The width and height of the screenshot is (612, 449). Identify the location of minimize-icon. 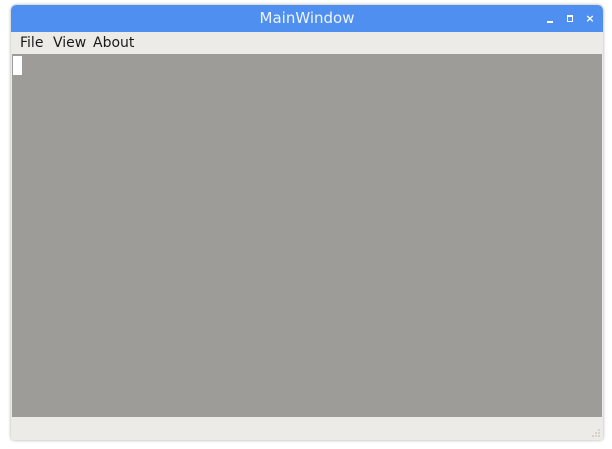
(550, 22).